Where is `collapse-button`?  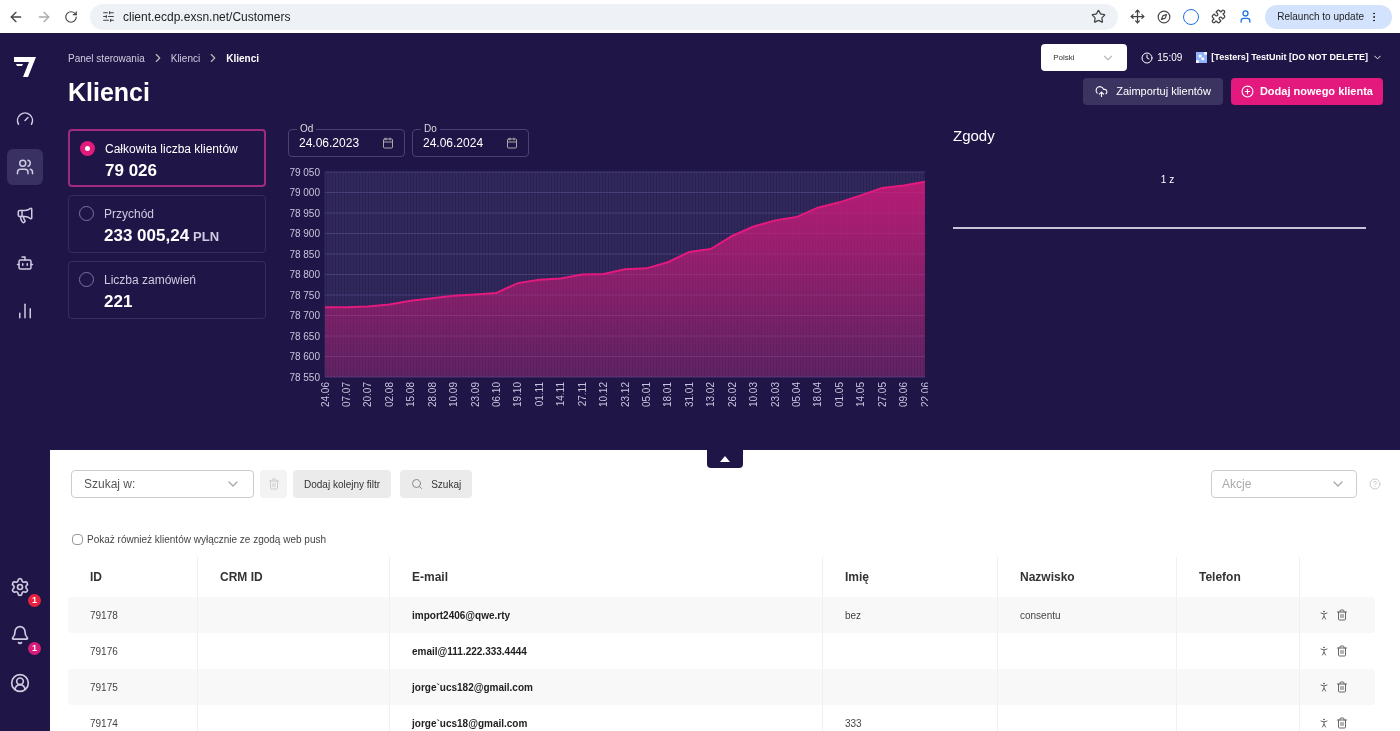 collapse-button is located at coordinates (725, 459).